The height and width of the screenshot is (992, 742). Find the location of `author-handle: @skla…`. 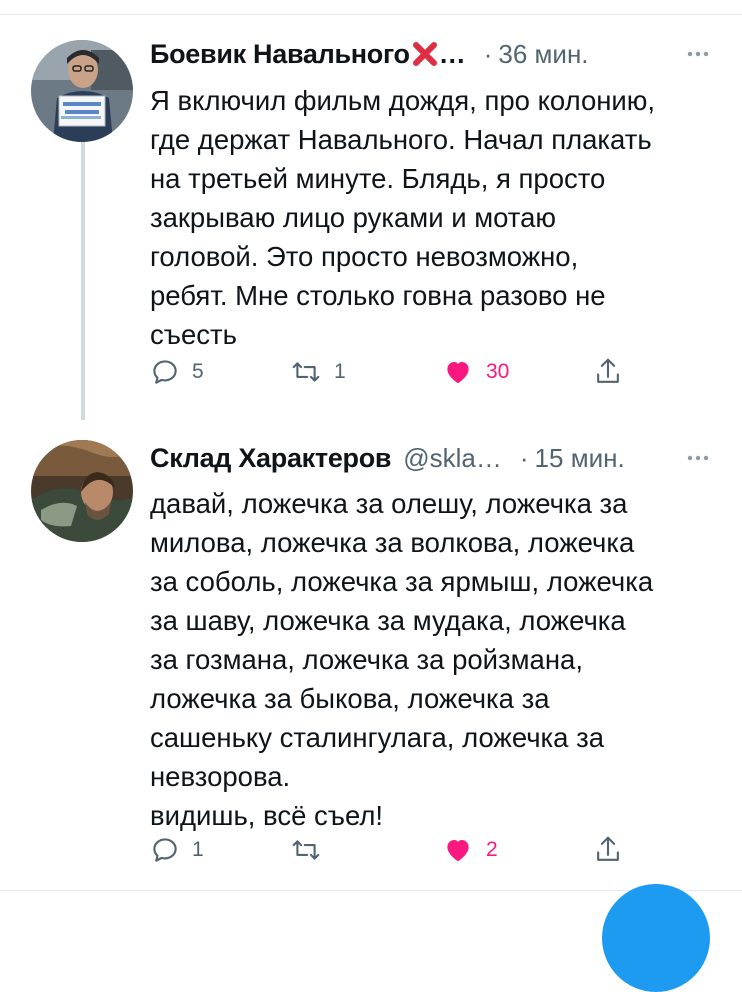

author-handle: @skla… is located at coordinates (452, 458).